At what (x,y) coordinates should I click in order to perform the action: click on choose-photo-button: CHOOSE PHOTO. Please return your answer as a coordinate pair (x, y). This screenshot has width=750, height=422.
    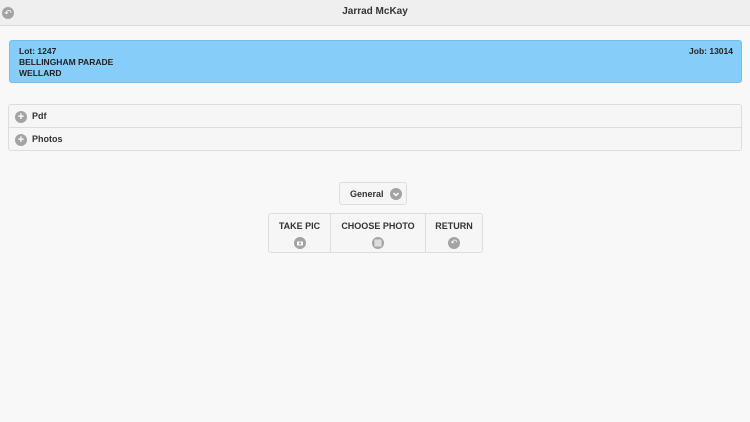
    Looking at the image, I should click on (378, 233).